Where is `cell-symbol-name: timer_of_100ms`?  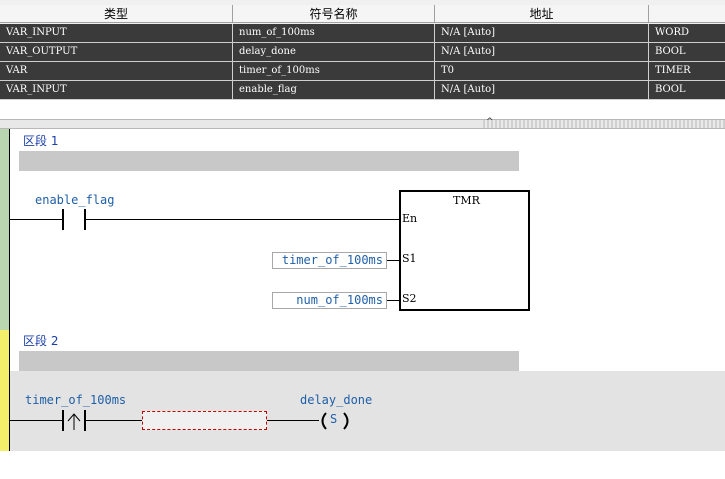
cell-symbol-name: timer_of_100ms is located at coordinates (334, 71).